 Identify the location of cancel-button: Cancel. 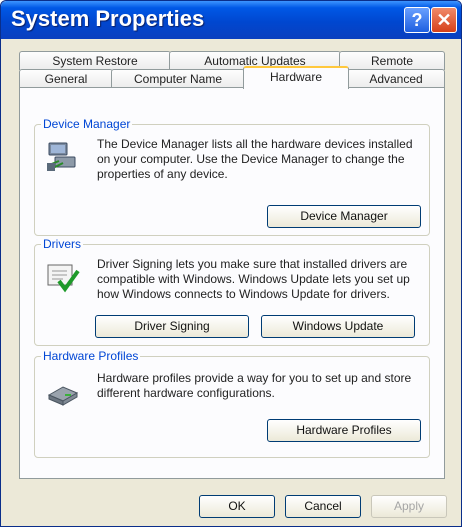
(323, 506).